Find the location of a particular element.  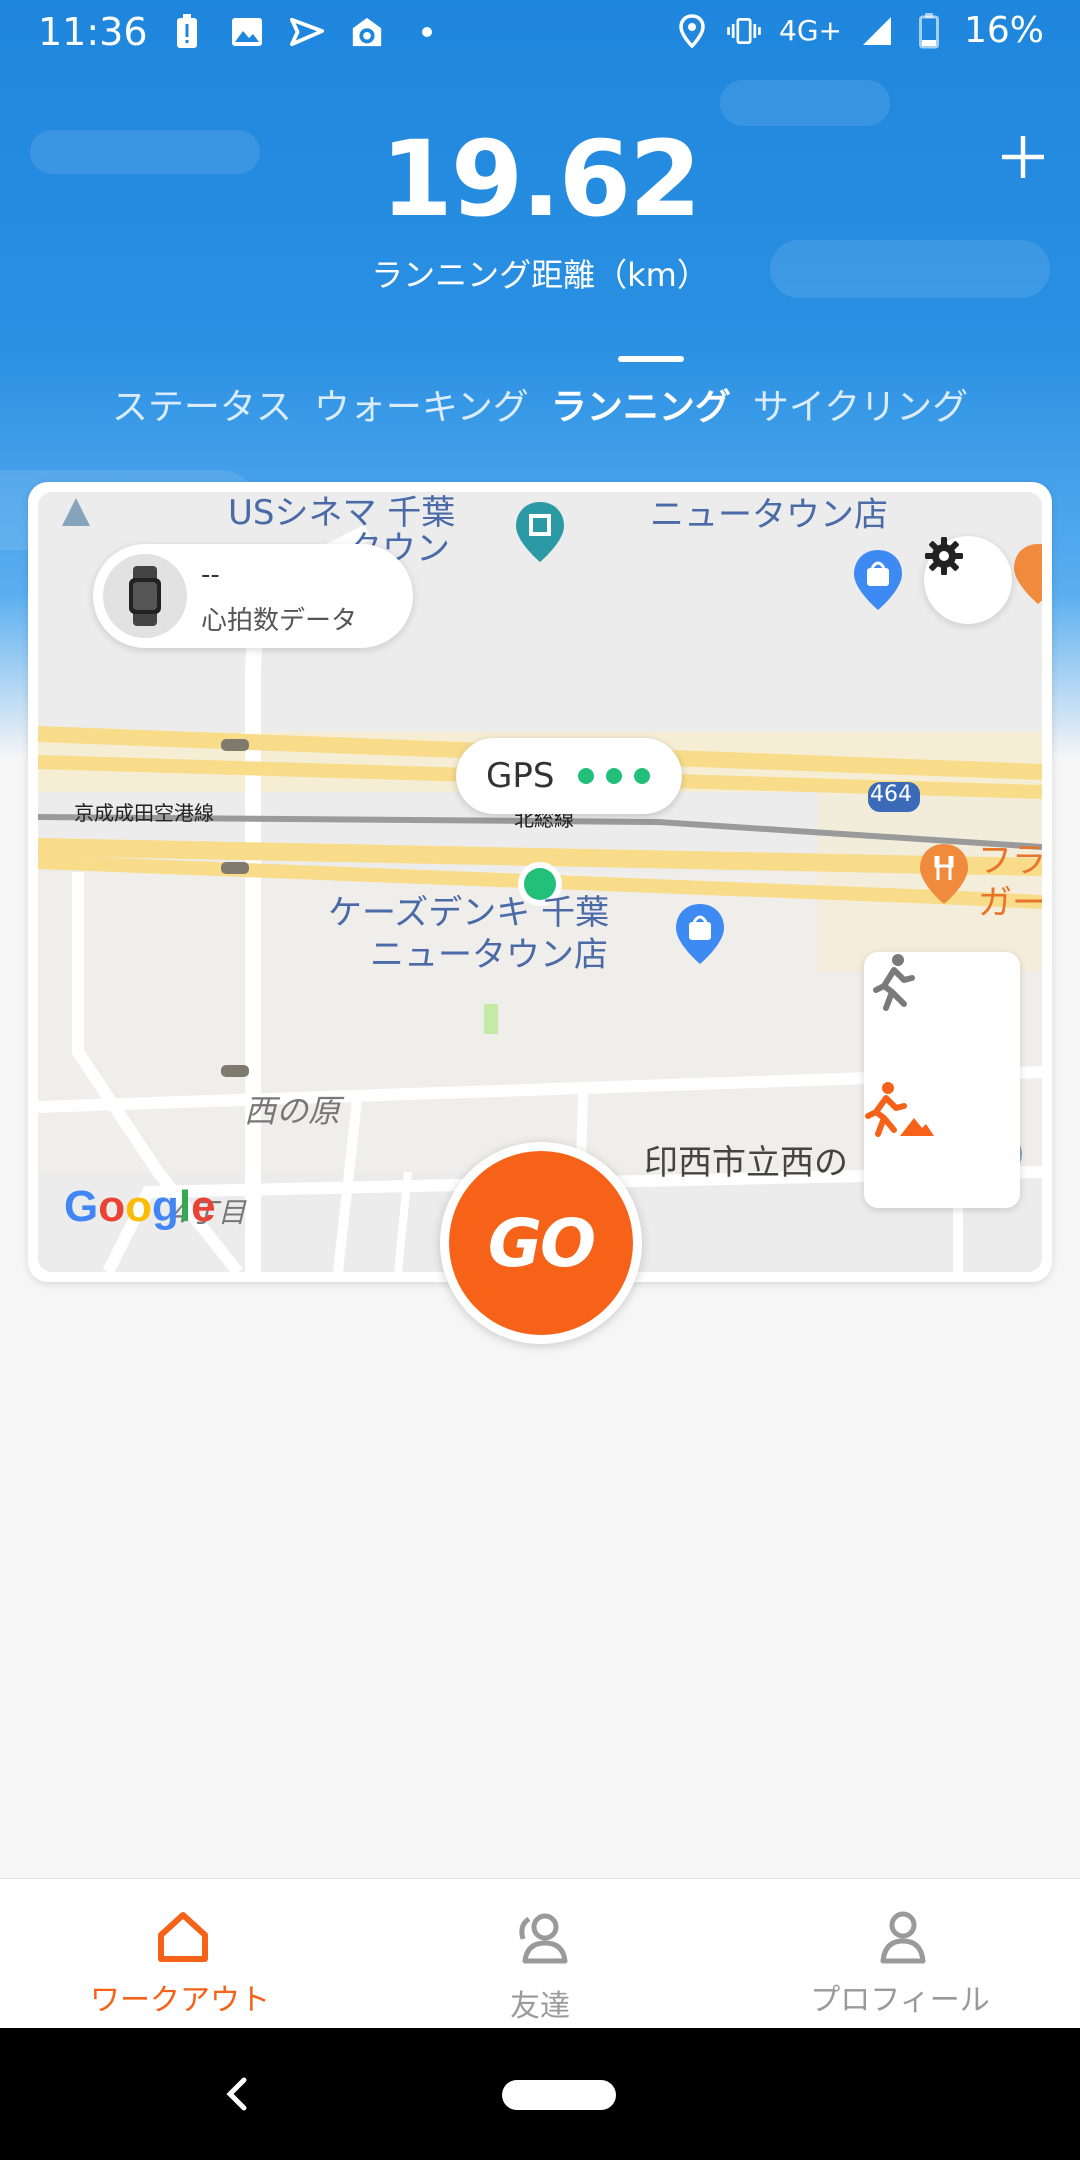

network-type: 4G+ is located at coordinates (810, 30).